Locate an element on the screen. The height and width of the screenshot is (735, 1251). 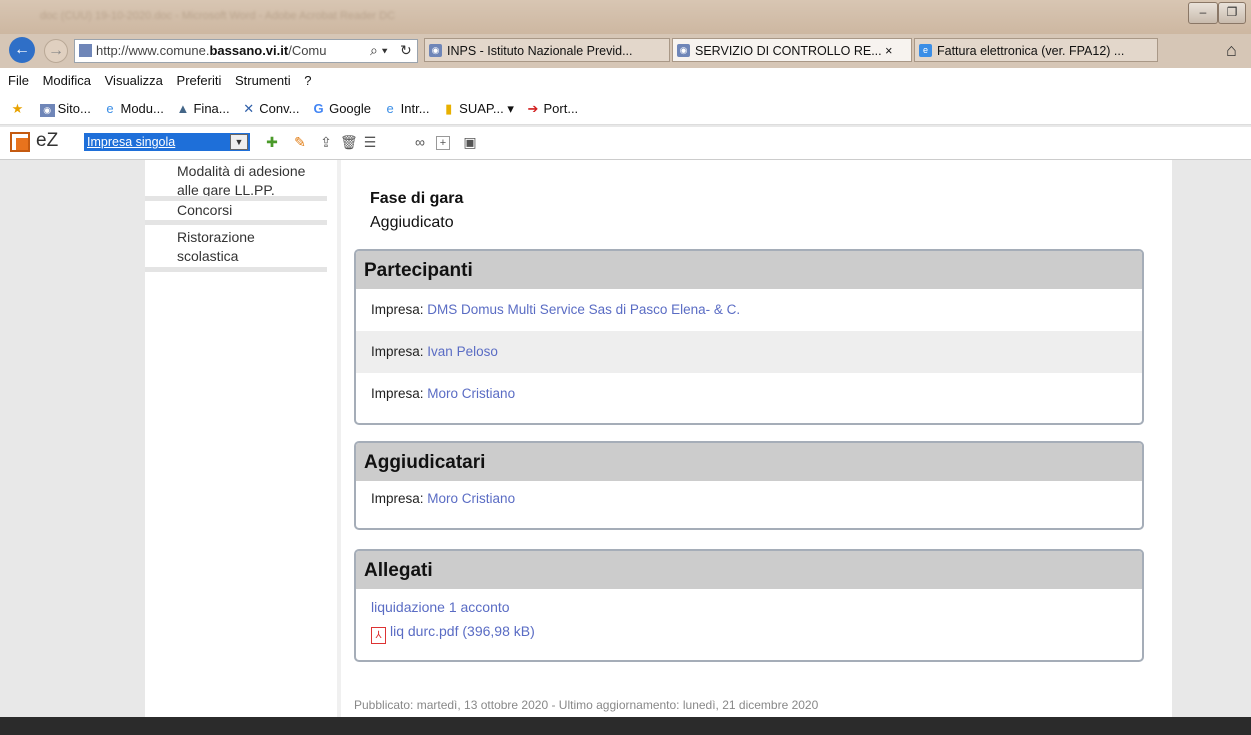
favorite-suap: ▮ SUAP... ▾ is located at coordinates (477, 109).